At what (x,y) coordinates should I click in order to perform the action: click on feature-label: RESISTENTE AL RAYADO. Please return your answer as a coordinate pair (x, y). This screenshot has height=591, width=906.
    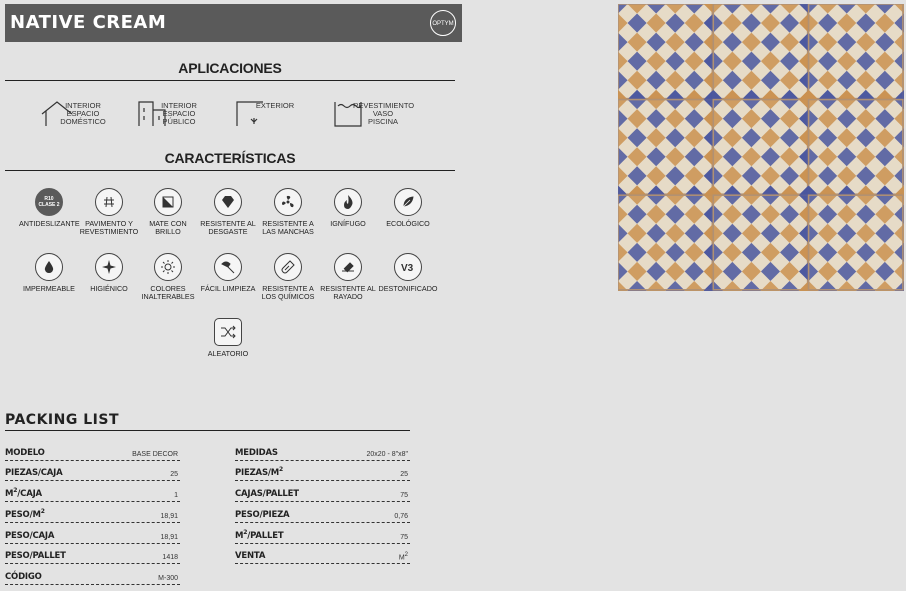
    Looking at the image, I should click on (348, 292).